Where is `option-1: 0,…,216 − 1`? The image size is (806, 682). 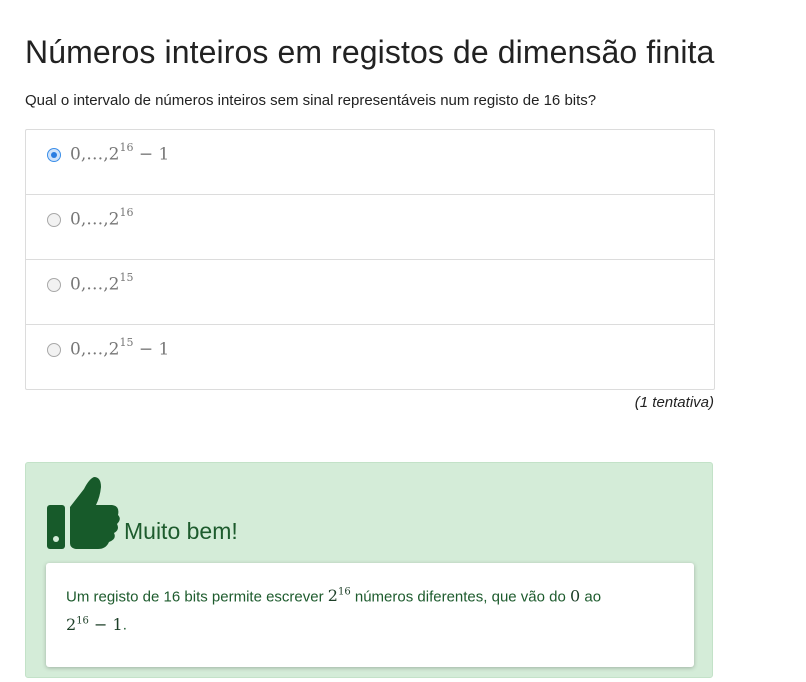 option-1: 0,…,216 − 1 is located at coordinates (370, 162).